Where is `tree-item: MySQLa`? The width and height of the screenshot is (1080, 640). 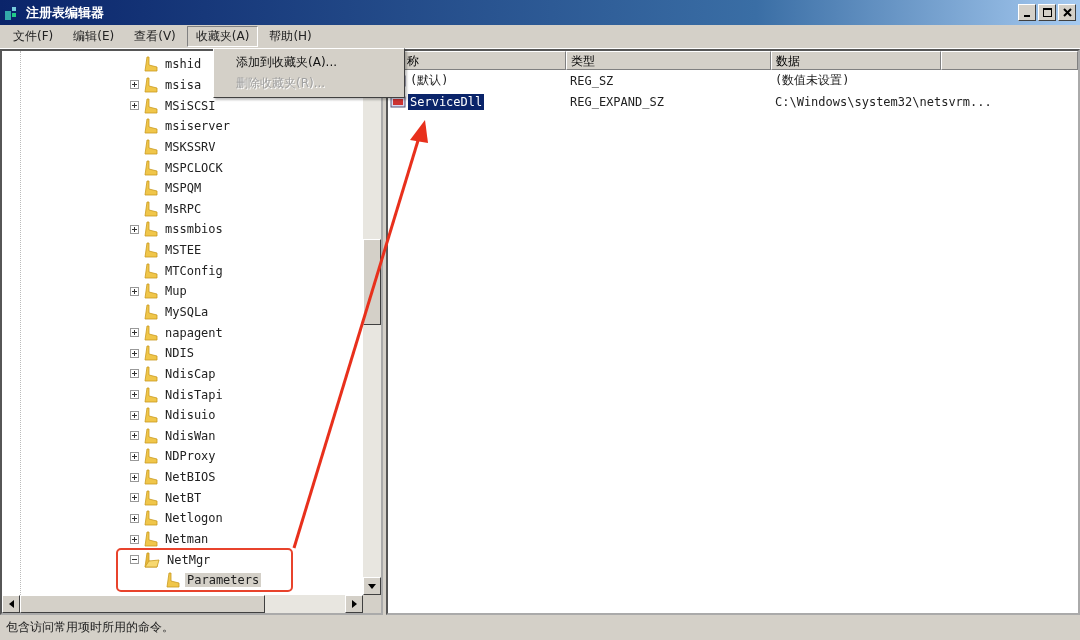
tree-item: MySQLa is located at coordinates (187, 312).